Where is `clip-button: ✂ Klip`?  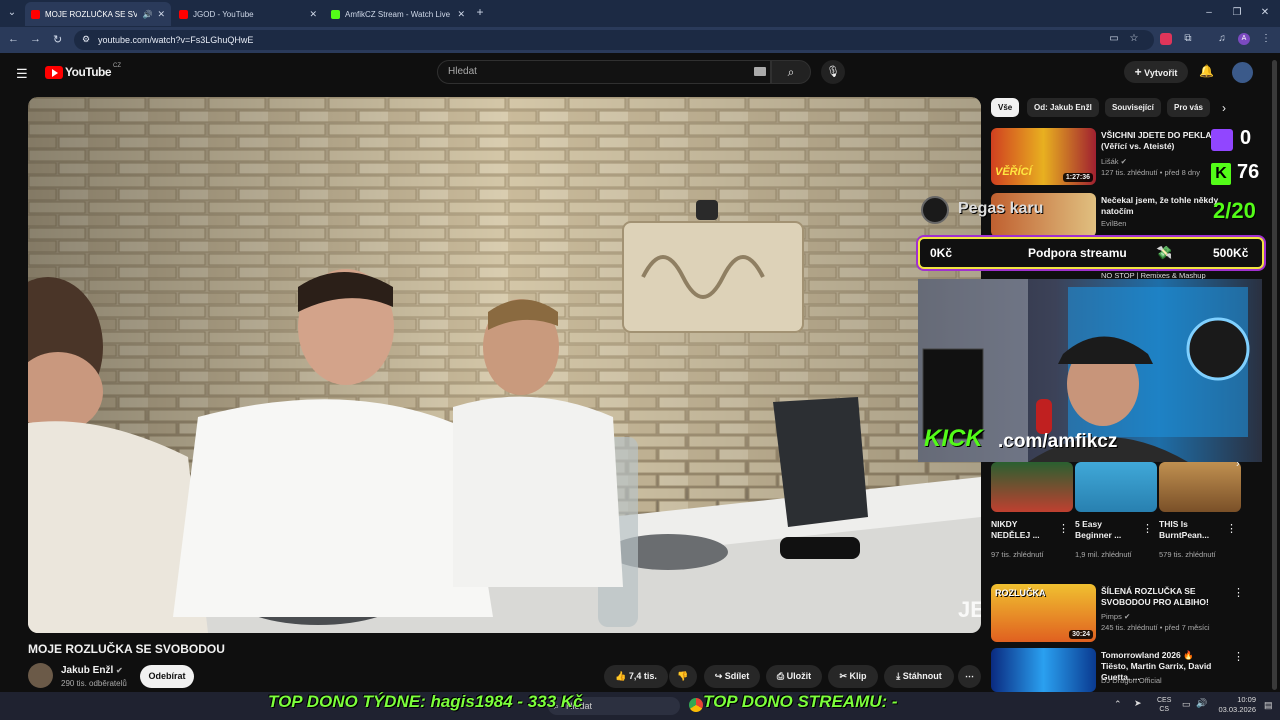
clip-button: ✂ Klip is located at coordinates (853, 676).